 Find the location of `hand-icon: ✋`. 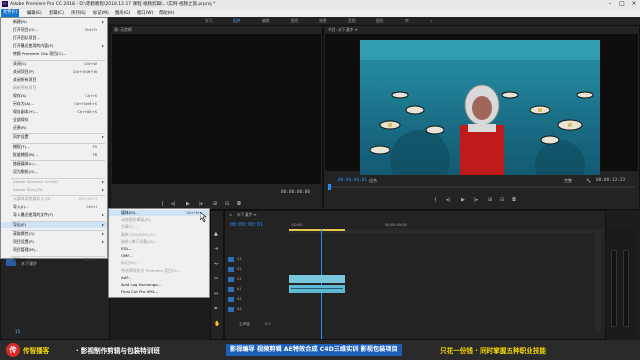

hand-icon: ✋ is located at coordinates (217, 324).